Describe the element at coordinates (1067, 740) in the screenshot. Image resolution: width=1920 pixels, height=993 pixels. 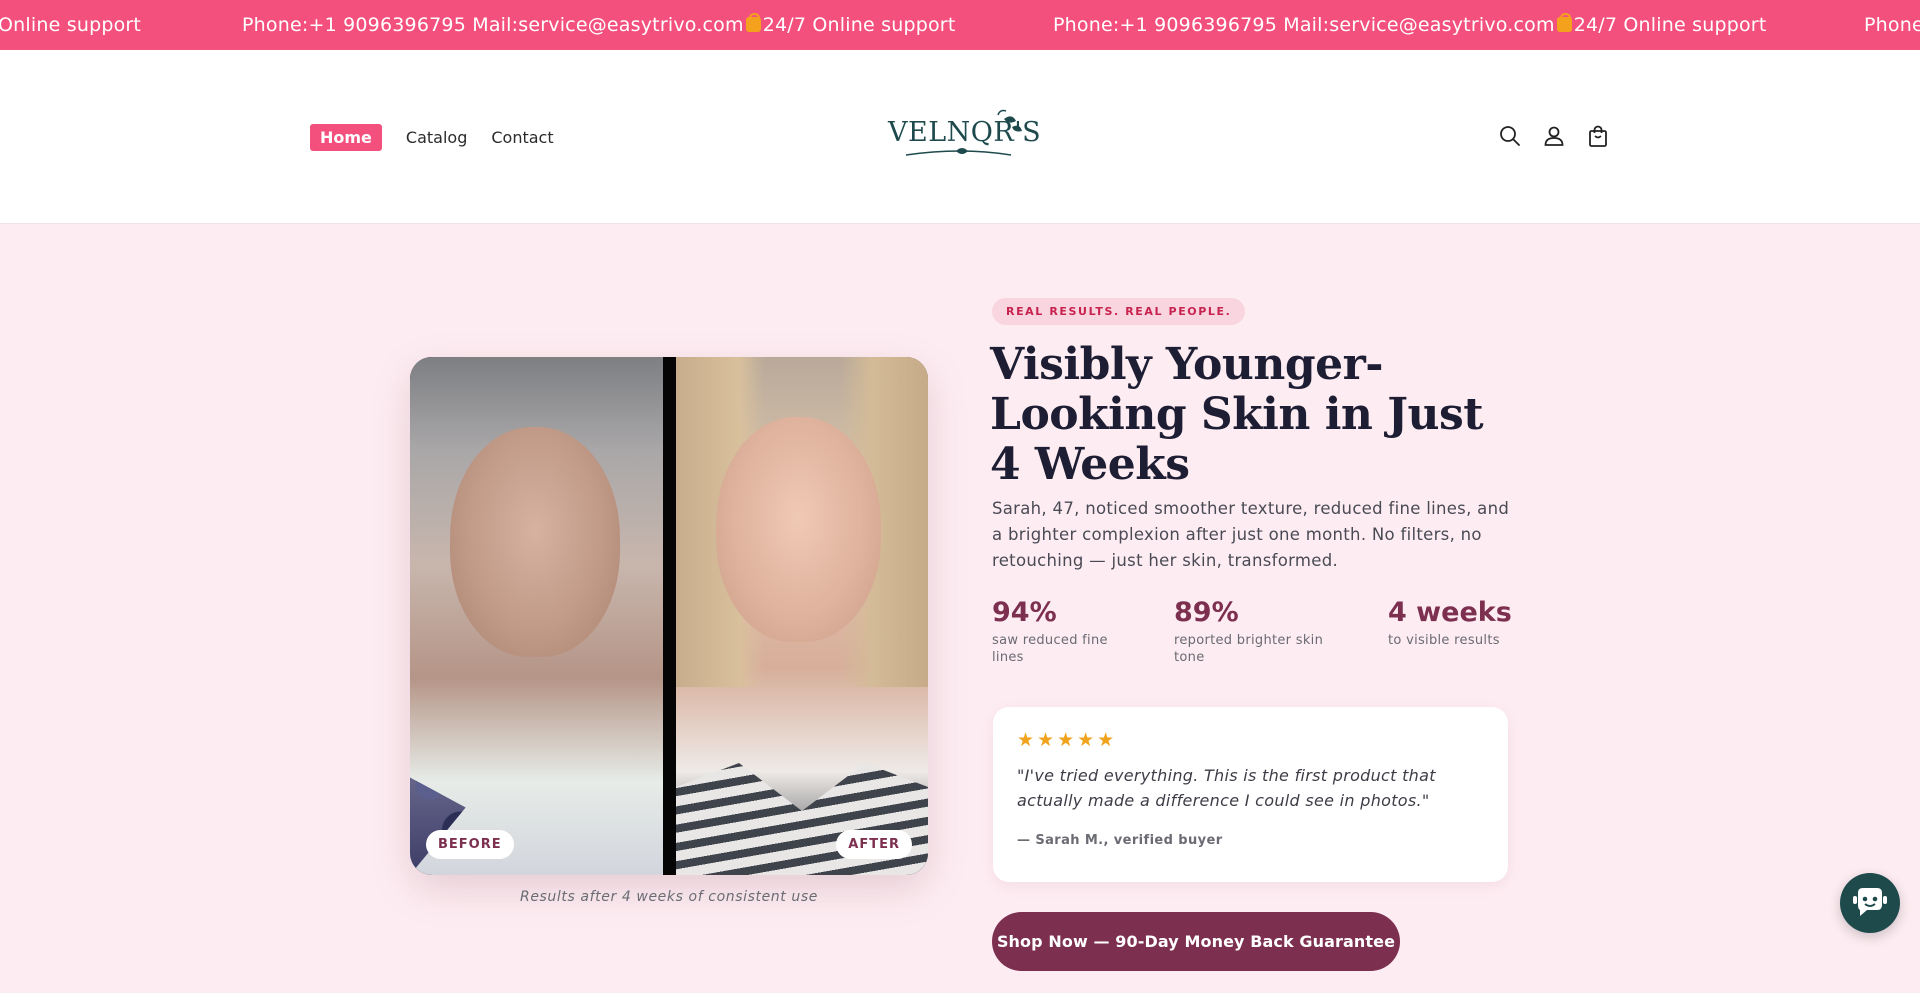
I see `star-rating: ★★★★★` at that location.